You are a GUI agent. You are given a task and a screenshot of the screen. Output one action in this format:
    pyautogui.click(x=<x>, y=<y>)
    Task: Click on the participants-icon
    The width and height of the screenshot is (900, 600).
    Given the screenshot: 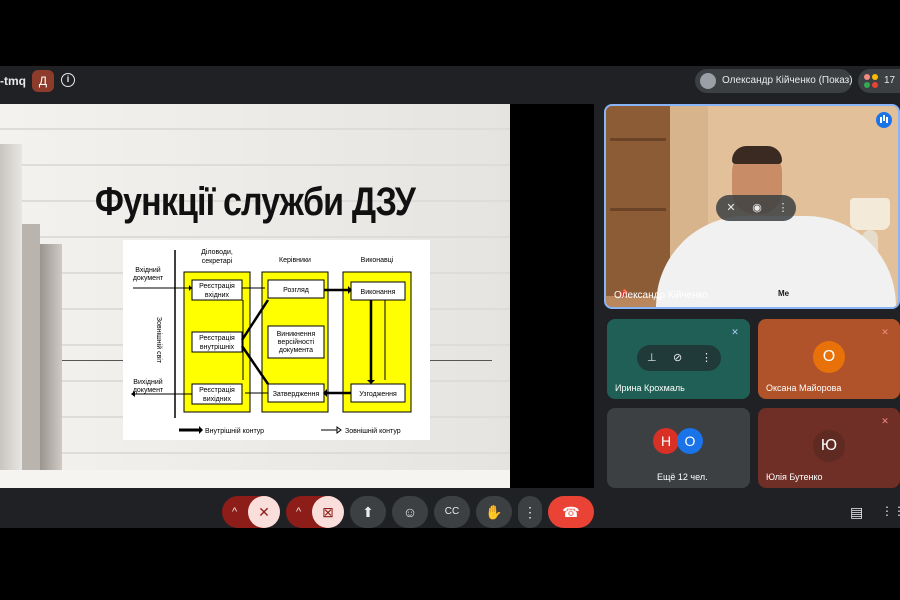 What is the action you would take?
    pyautogui.click(x=871, y=81)
    